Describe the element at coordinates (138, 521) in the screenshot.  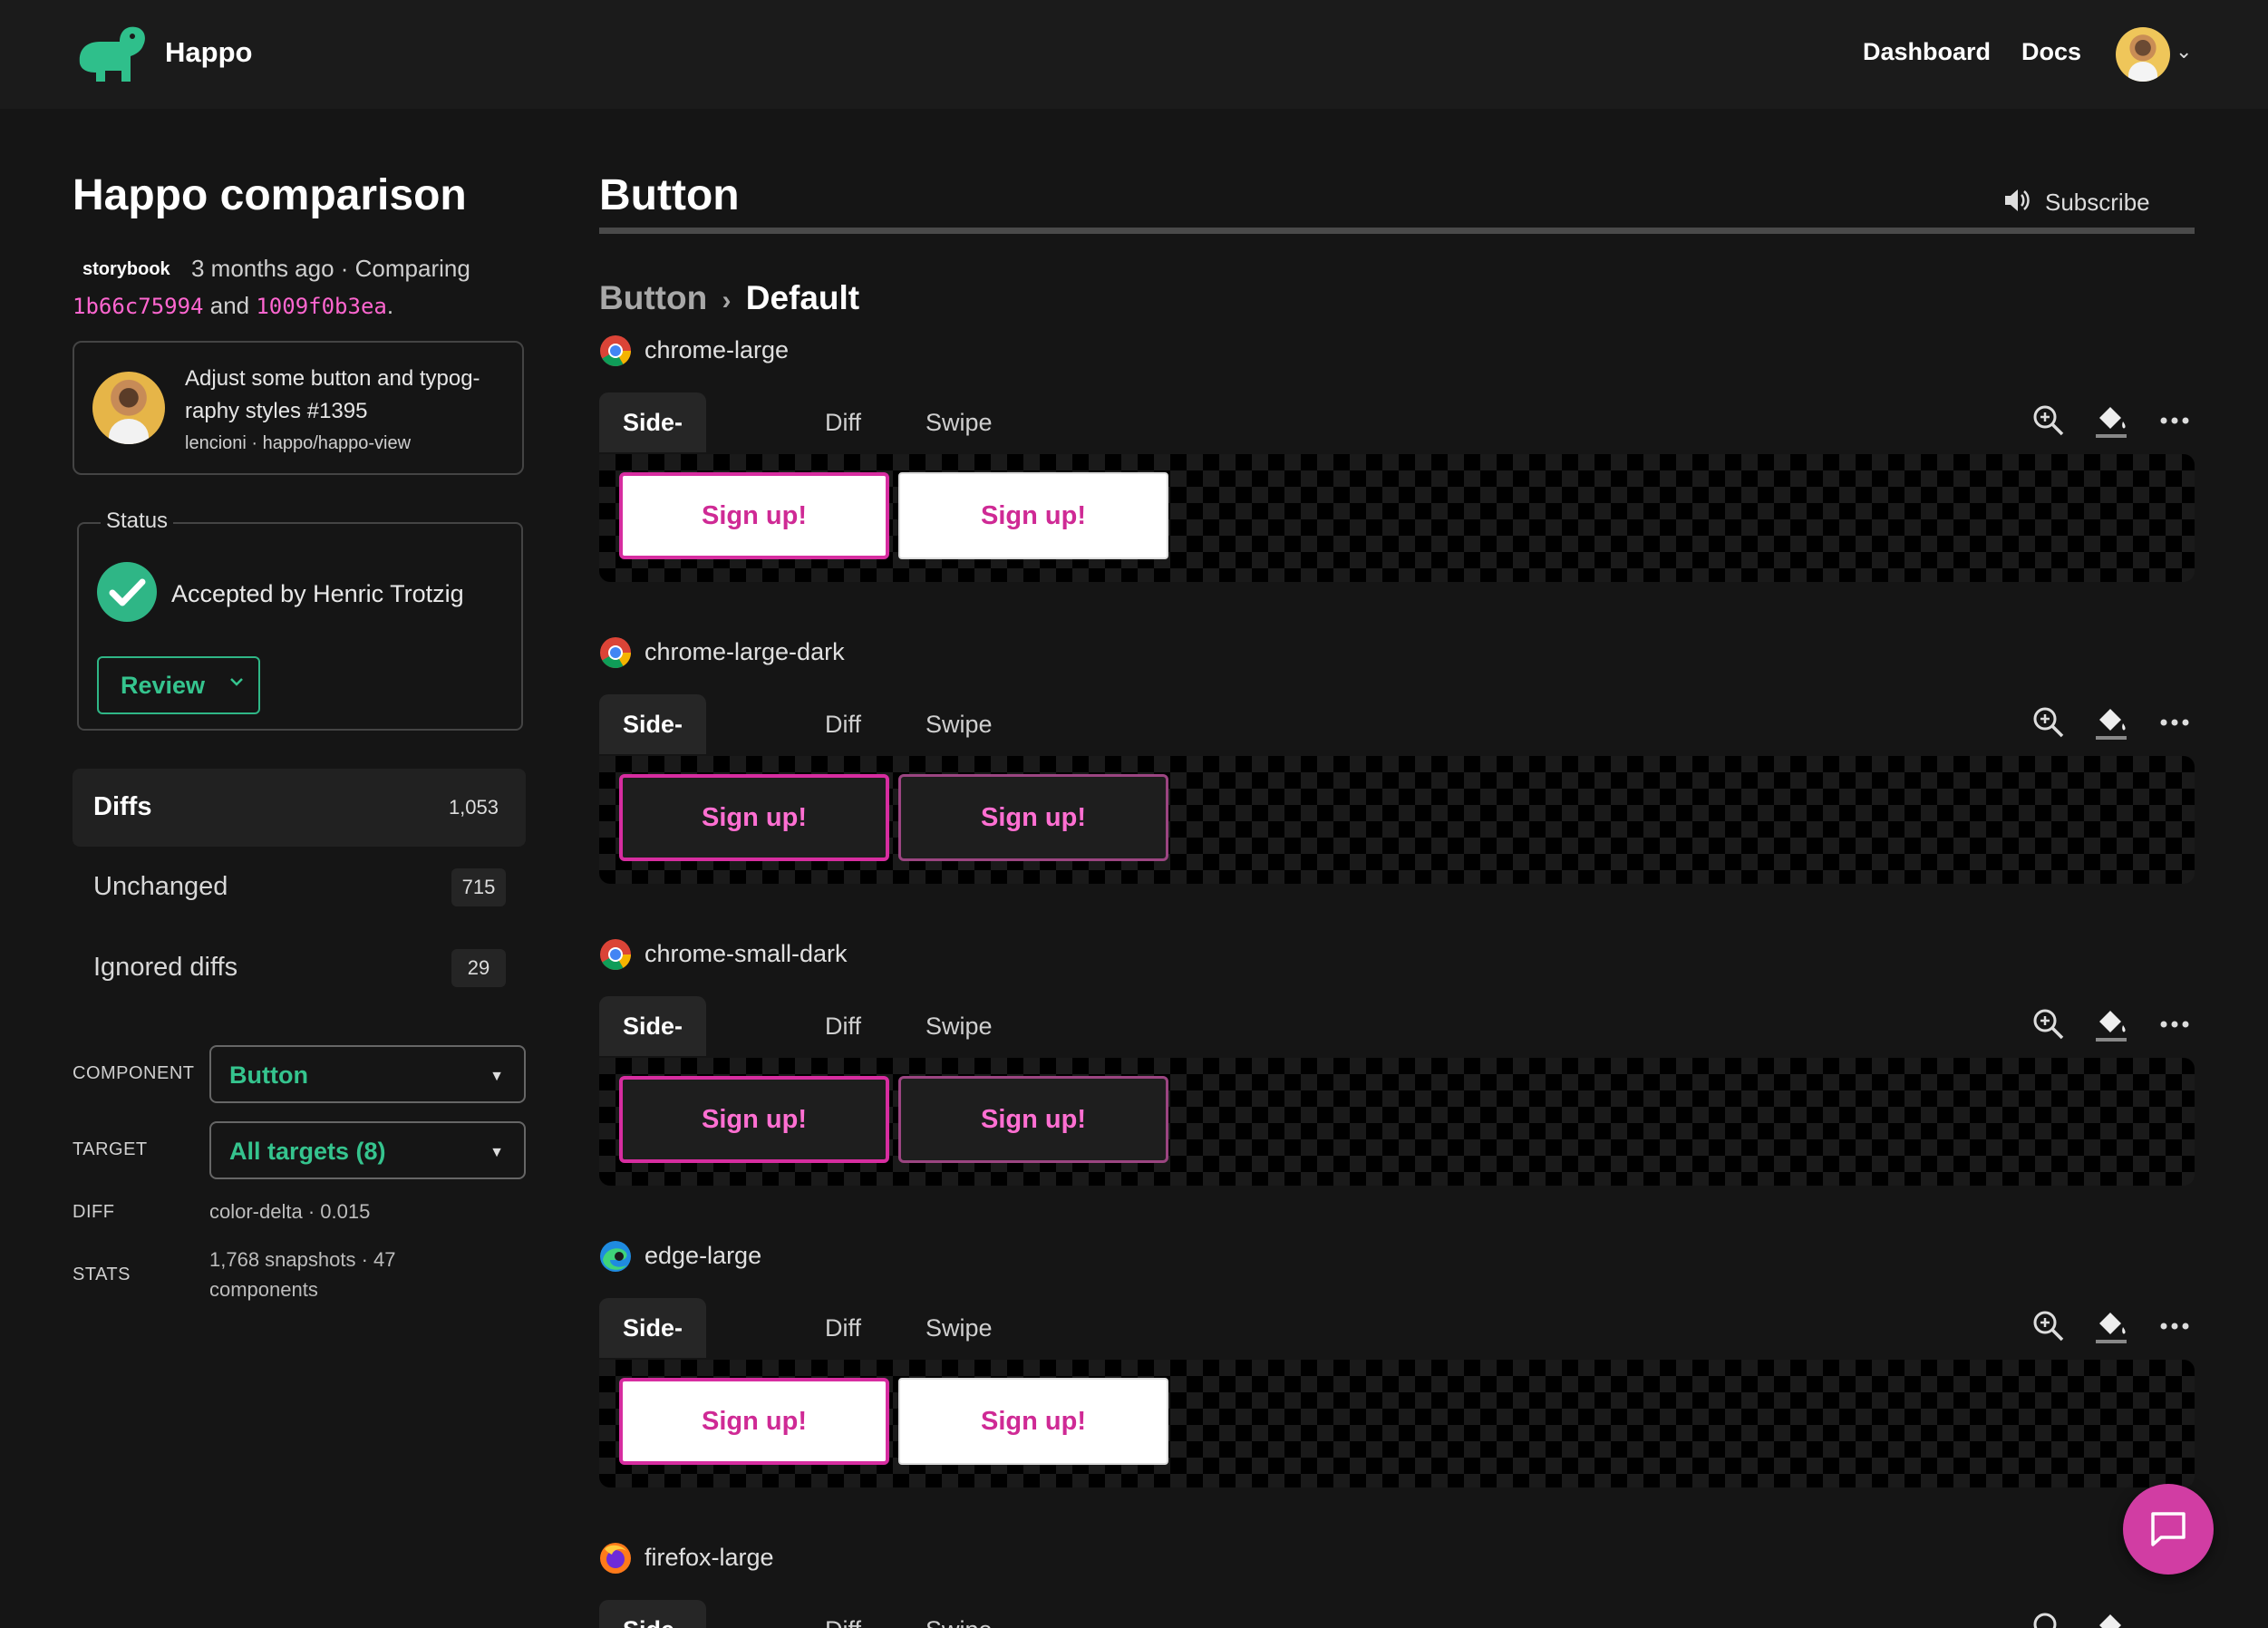
I see `status-legend: Status` at that location.